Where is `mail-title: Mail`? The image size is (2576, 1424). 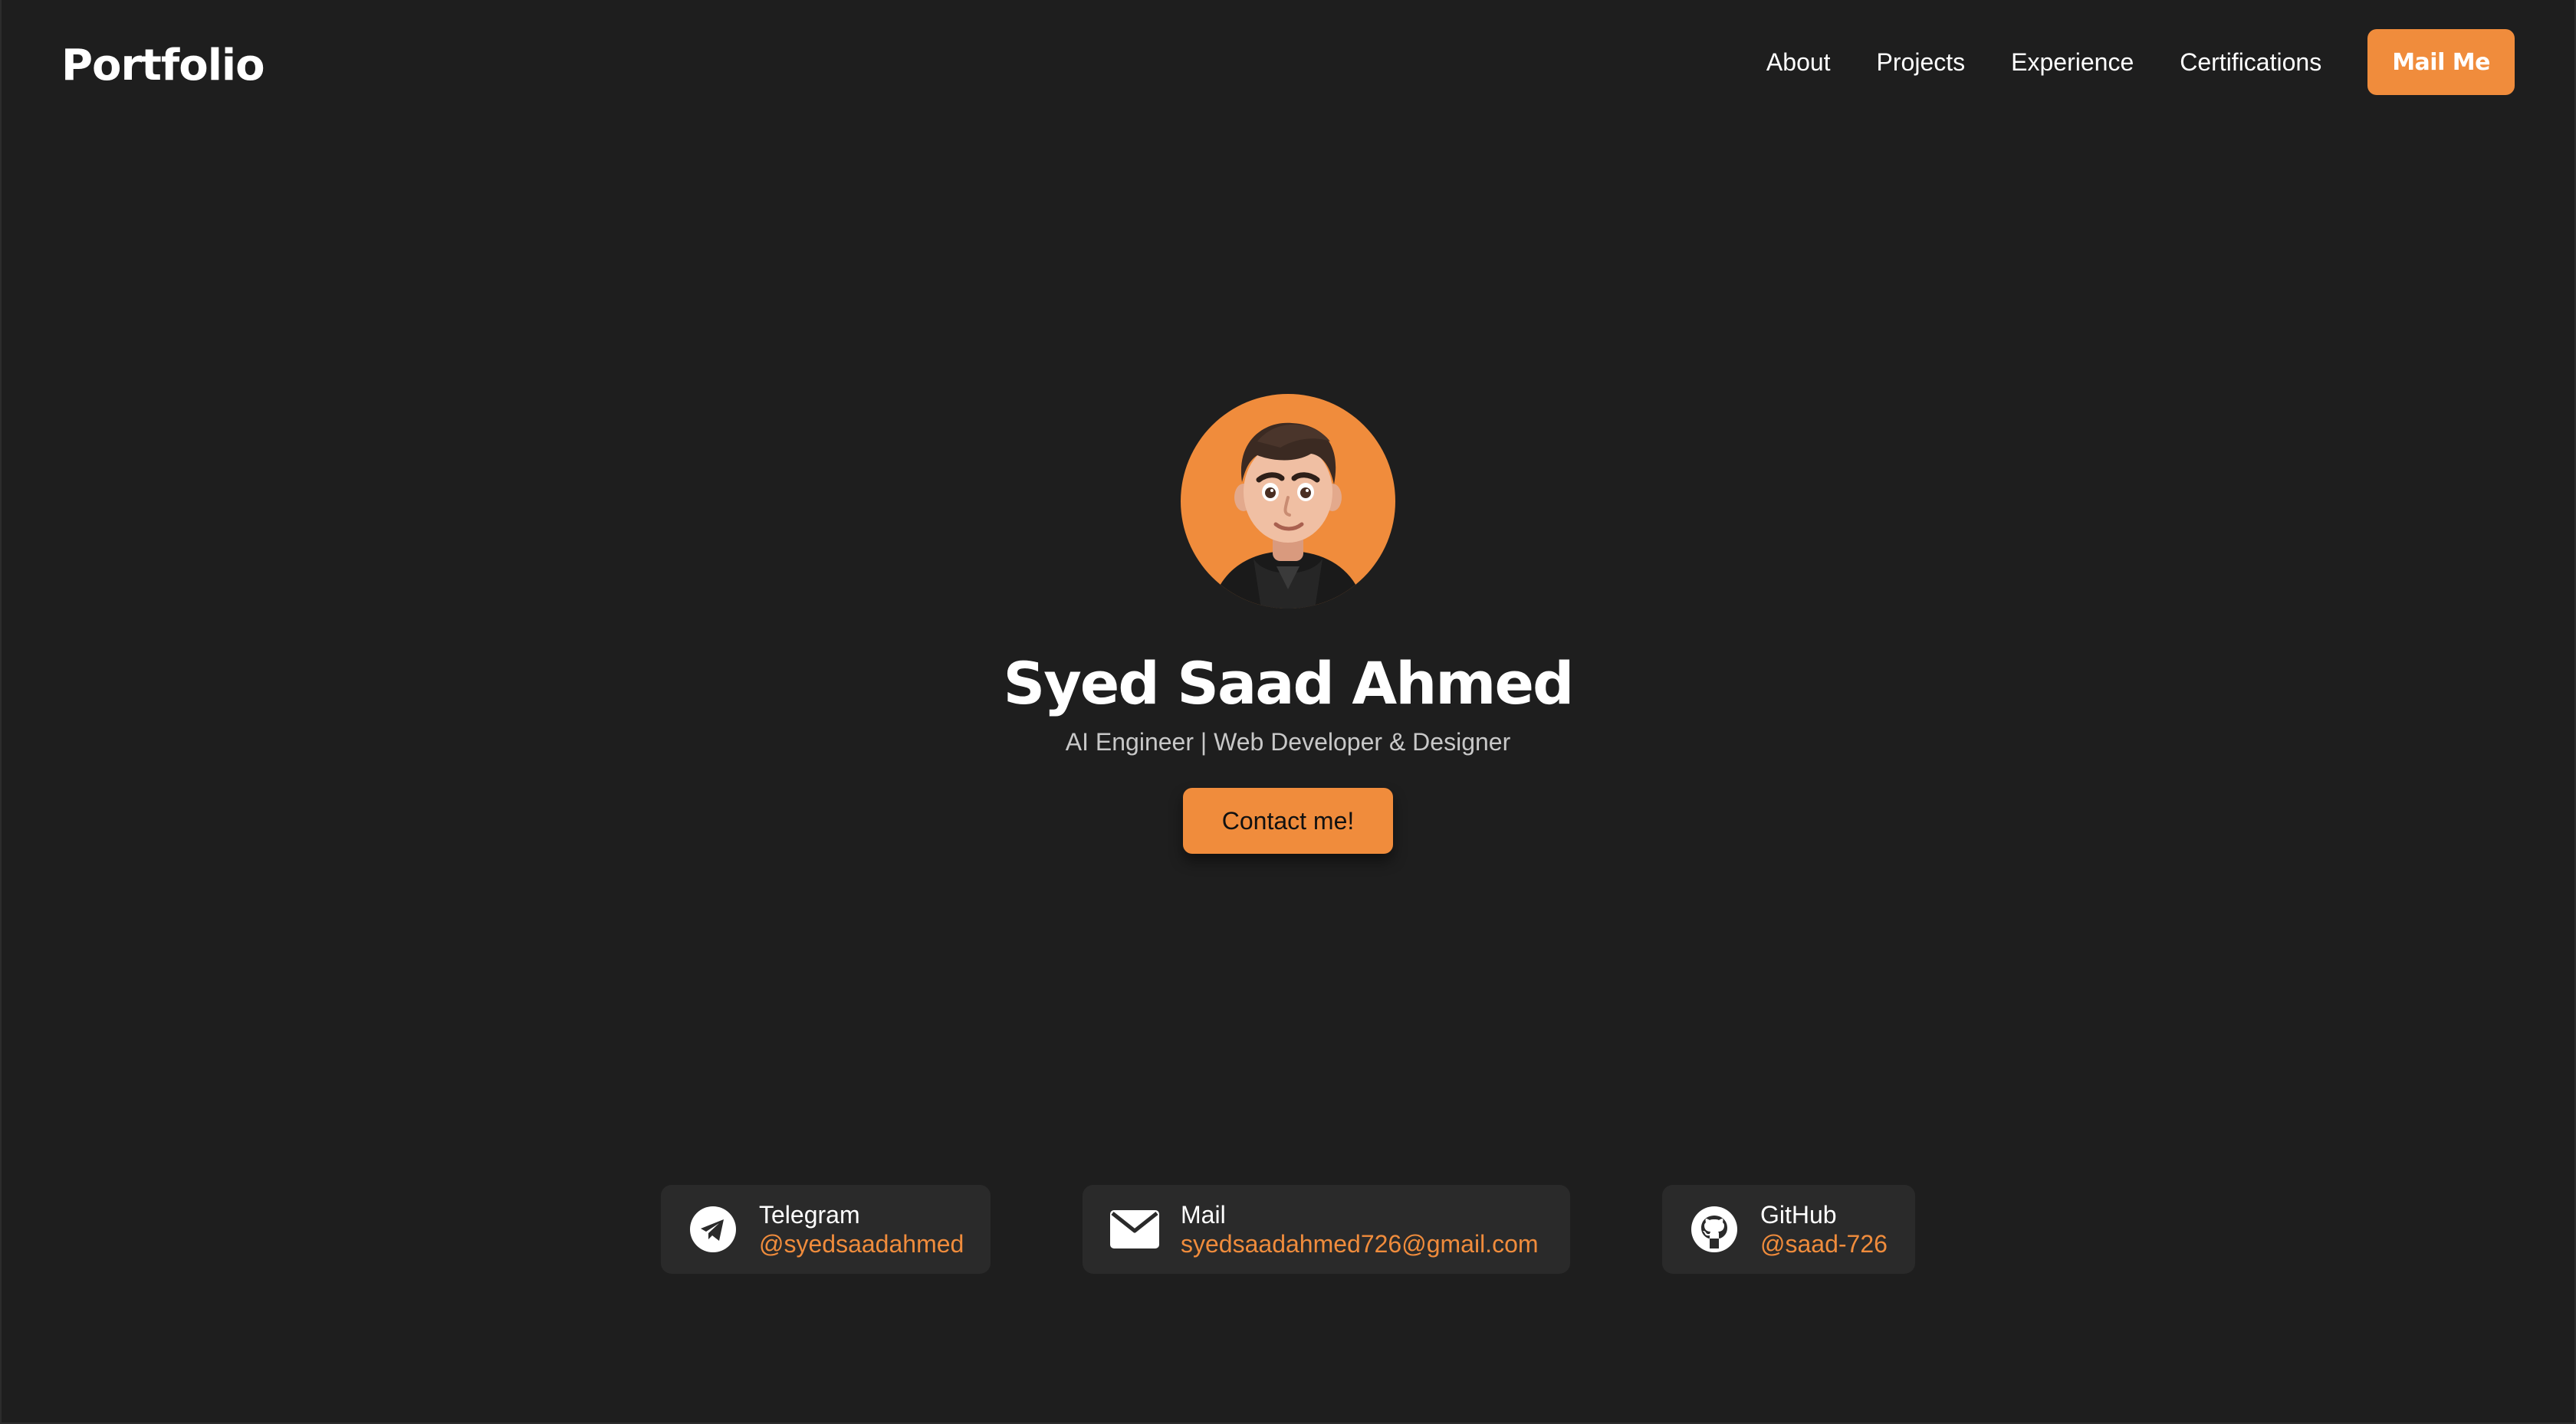
mail-title: Mail is located at coordinates (1204, 1215).